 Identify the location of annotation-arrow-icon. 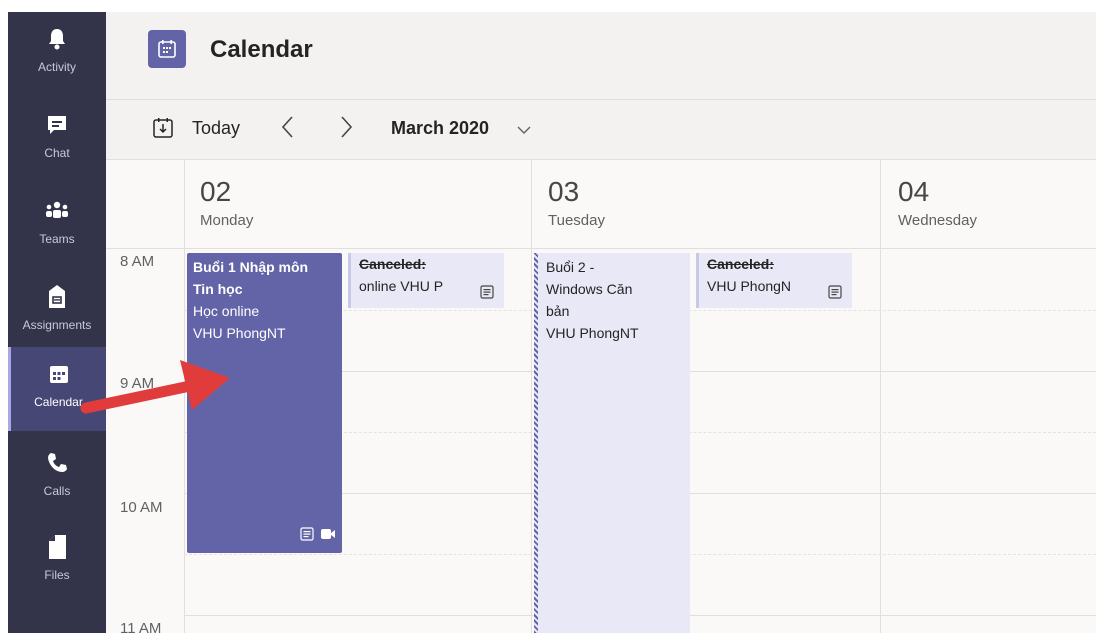
(155, 387).